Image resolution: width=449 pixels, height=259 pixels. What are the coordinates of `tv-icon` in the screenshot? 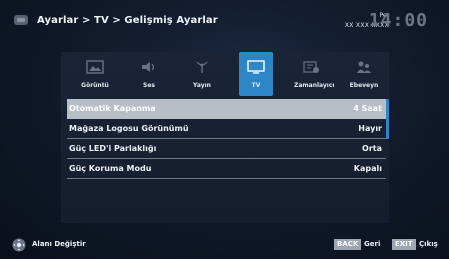 It's located at (256, 67).